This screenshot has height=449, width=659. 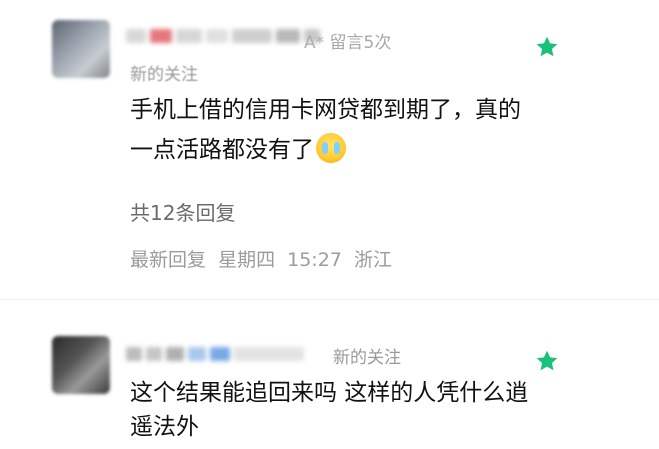 I want to click on latest-reply-location: 浙江, so click(x=372, y=260).